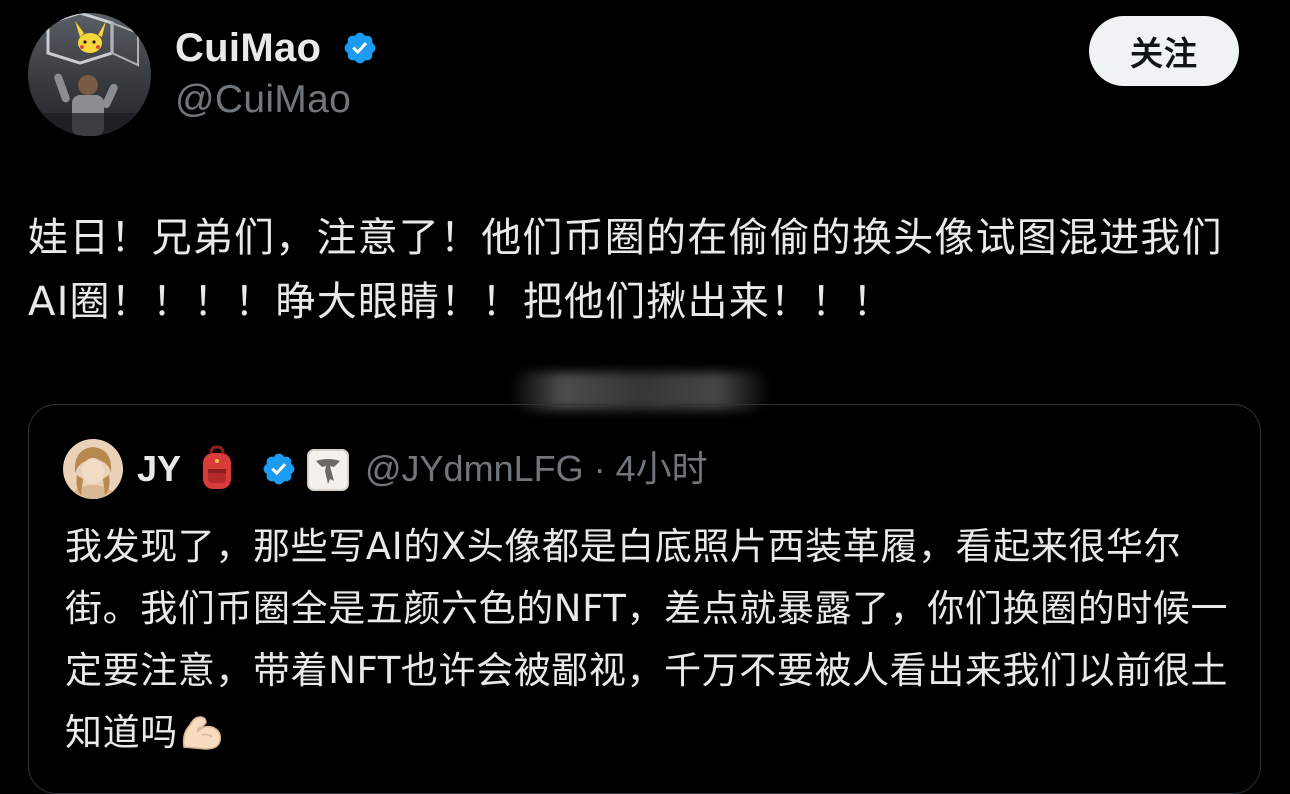 The width and height of the screenshot is (1290, 794). I want to click on quoted-avatar-image, so click(93, 469).